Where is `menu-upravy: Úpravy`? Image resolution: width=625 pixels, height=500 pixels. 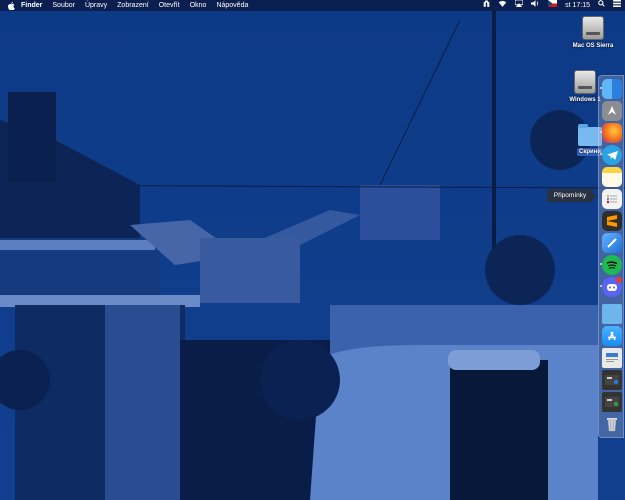
menu-upravy: Úpravy is located at coordinates (96, 5).